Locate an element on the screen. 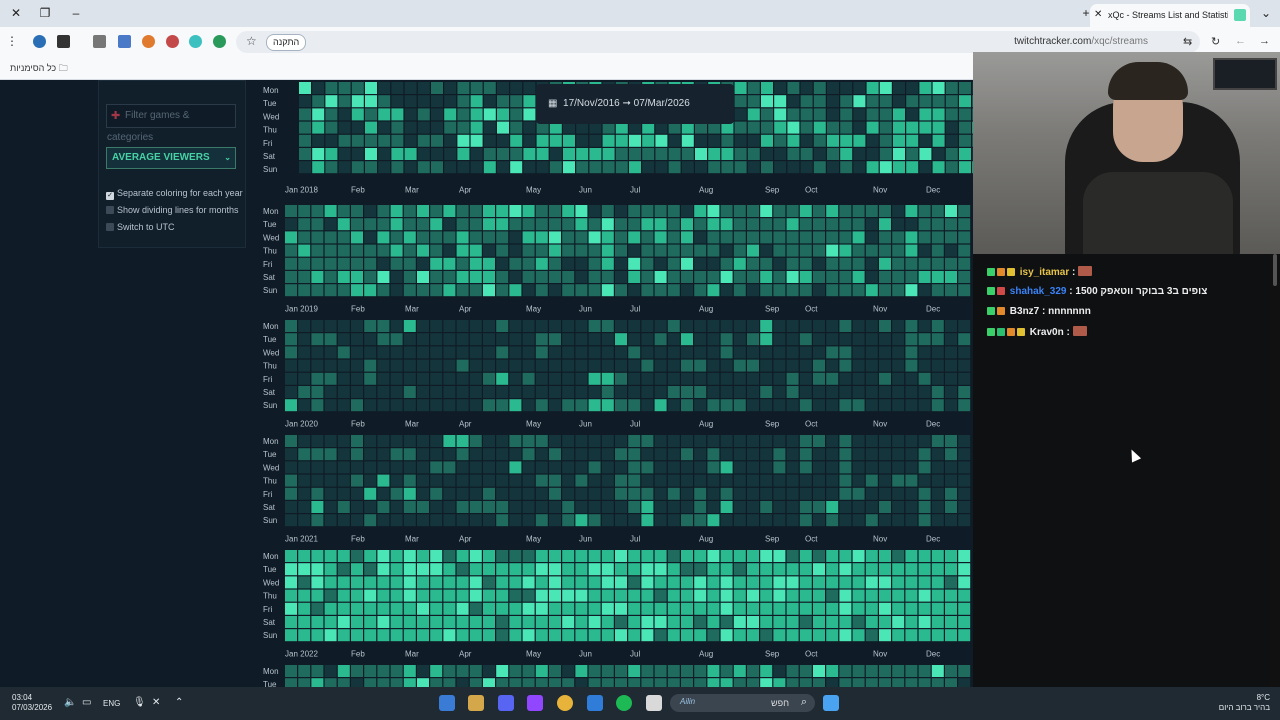  extension-orange-icon is located at coordinates (148, 41).